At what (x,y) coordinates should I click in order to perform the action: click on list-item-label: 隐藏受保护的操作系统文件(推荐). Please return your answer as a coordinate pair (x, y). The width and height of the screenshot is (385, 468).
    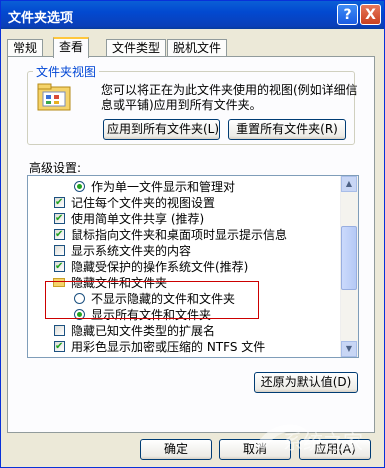
    Looking at the image, I should click on (160, 267).